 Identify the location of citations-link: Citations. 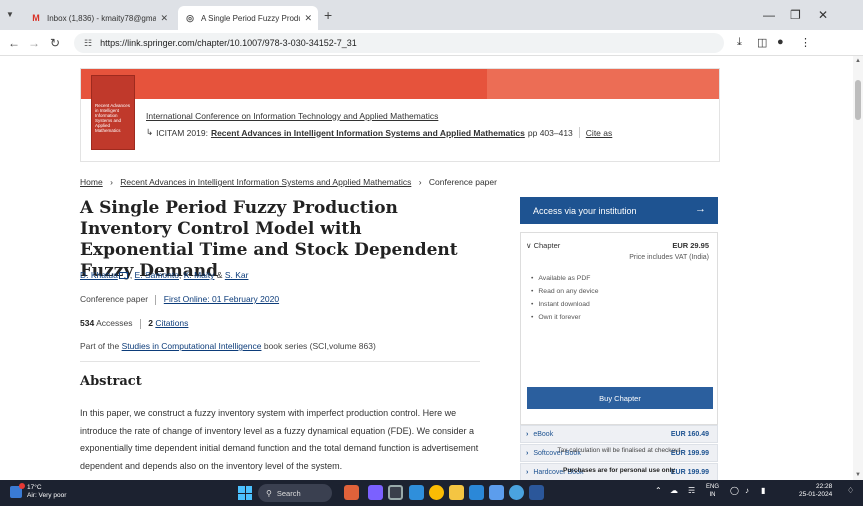
(171, 323).